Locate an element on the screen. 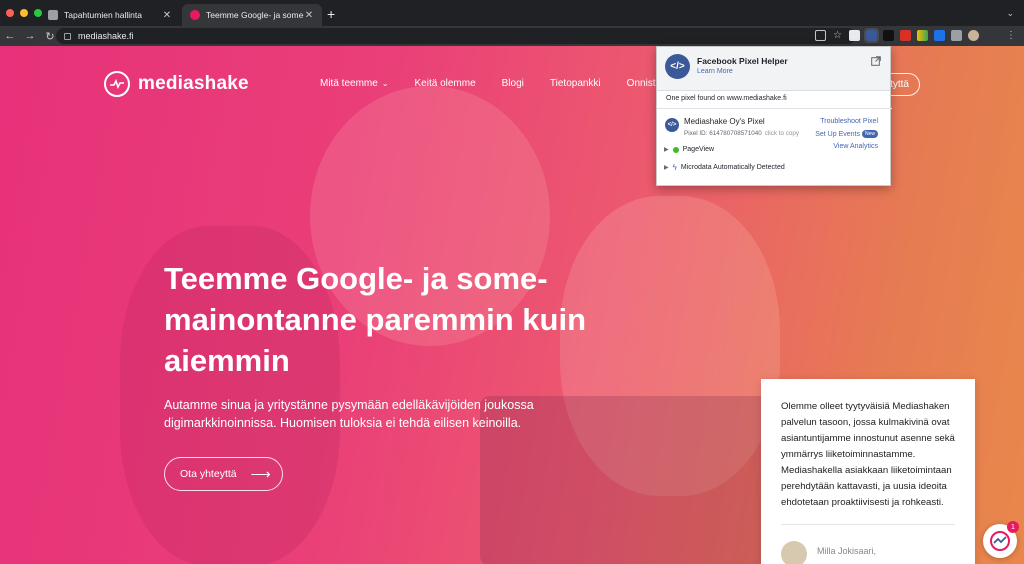 This screenshot has width=1024, height=564. author-avatar is located at coordinates (794, 552).